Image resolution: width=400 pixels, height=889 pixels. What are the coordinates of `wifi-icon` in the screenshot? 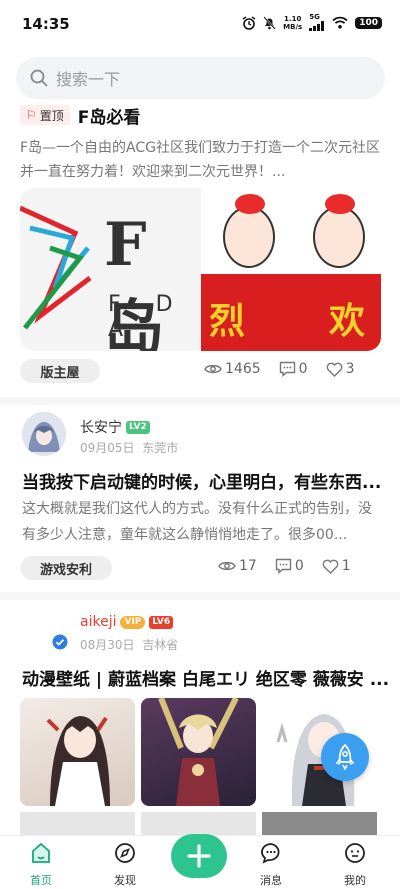 It's located at (340, 22).